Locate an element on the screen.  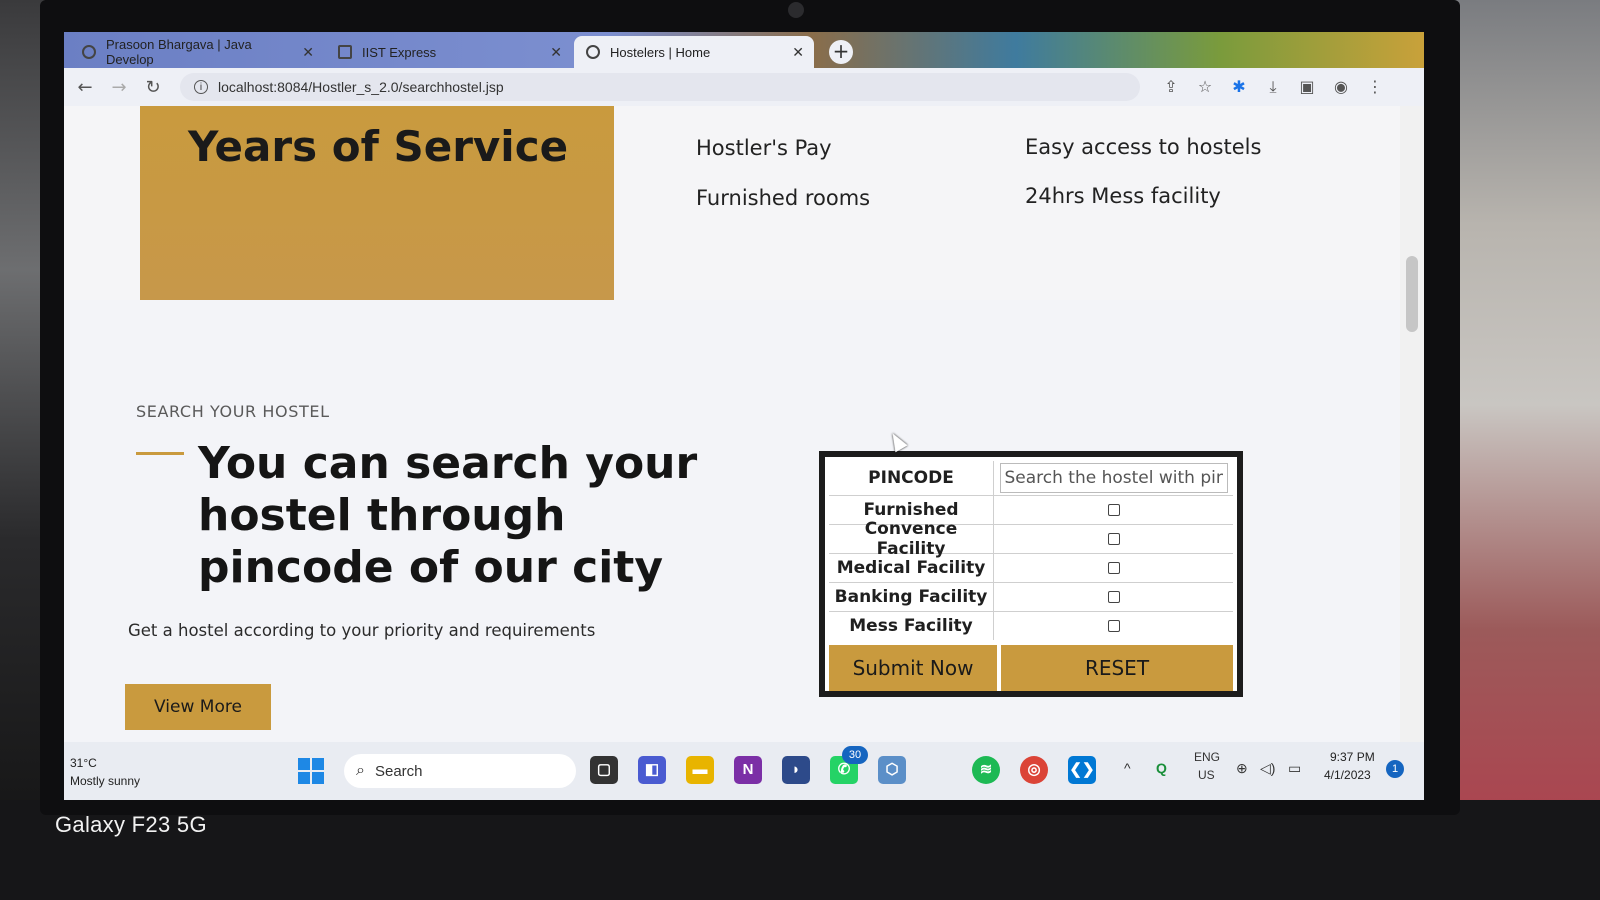
option-row-banking: Banking Facility is located at coordinates (1031, 597).